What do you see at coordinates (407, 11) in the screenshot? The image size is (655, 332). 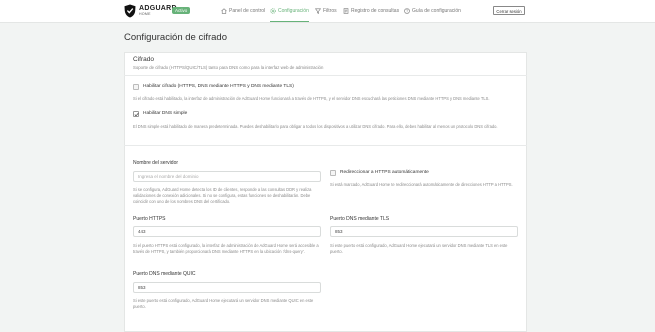 I see `help-icon` at bounding box center [407, 11].